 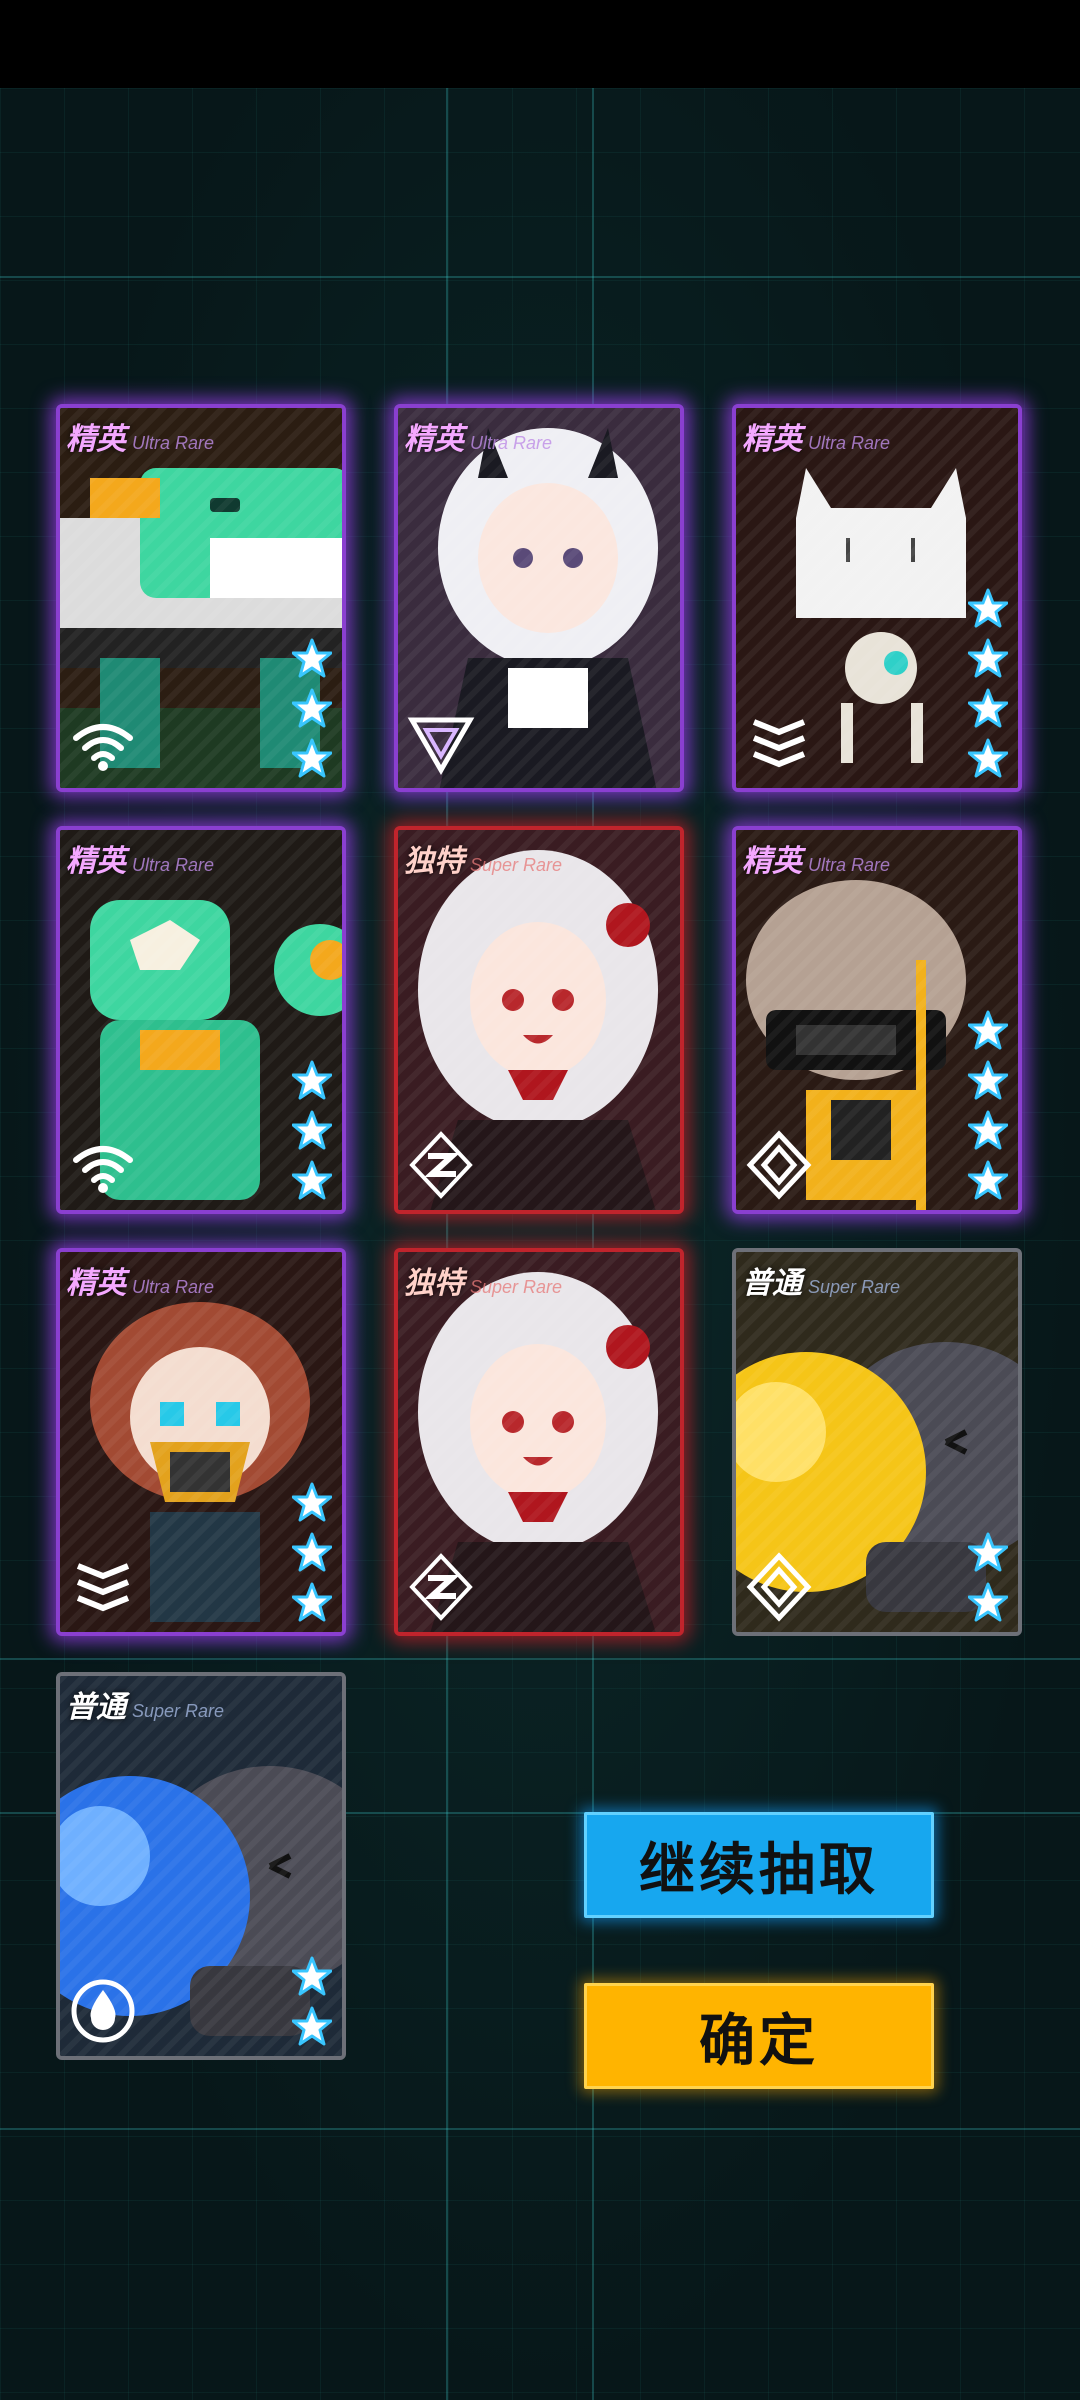 What do you see at coordinates (759, 2036) in the screenshot?
I see `confirm-button: 确定` at bounding box center [759, 2036].